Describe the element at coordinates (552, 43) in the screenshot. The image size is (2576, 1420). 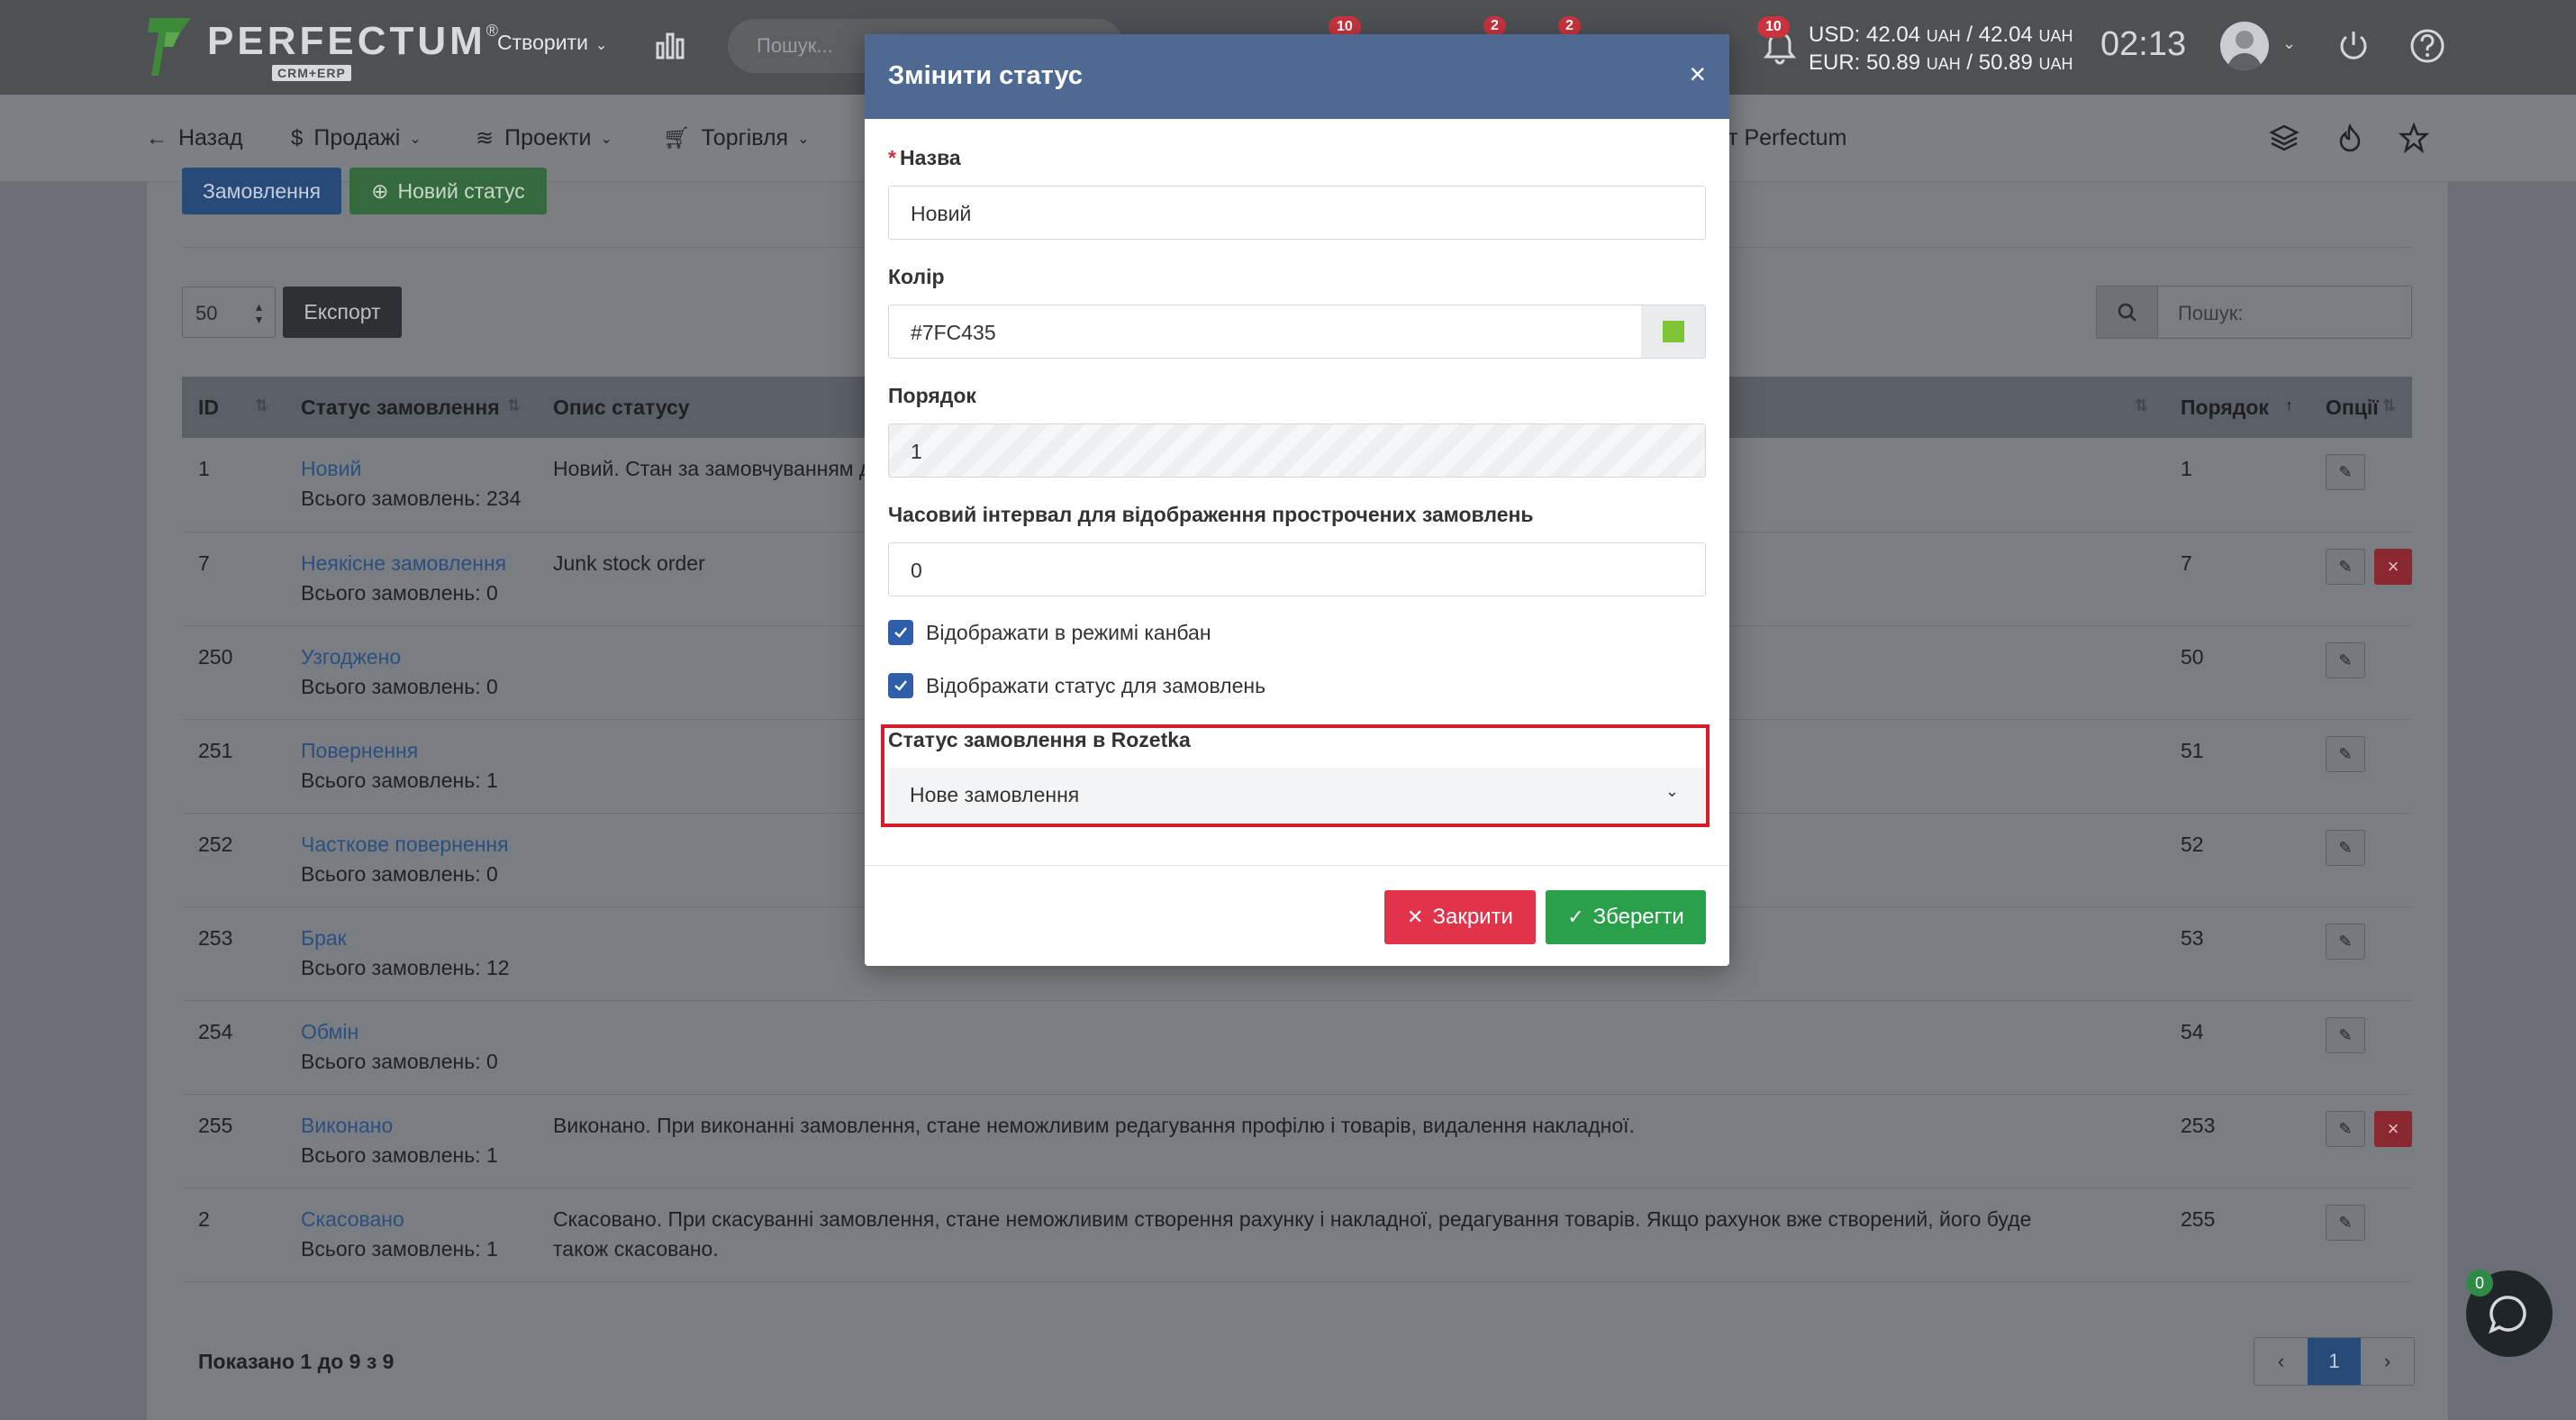
I see `create-menu: Створити ⌄` at that location.